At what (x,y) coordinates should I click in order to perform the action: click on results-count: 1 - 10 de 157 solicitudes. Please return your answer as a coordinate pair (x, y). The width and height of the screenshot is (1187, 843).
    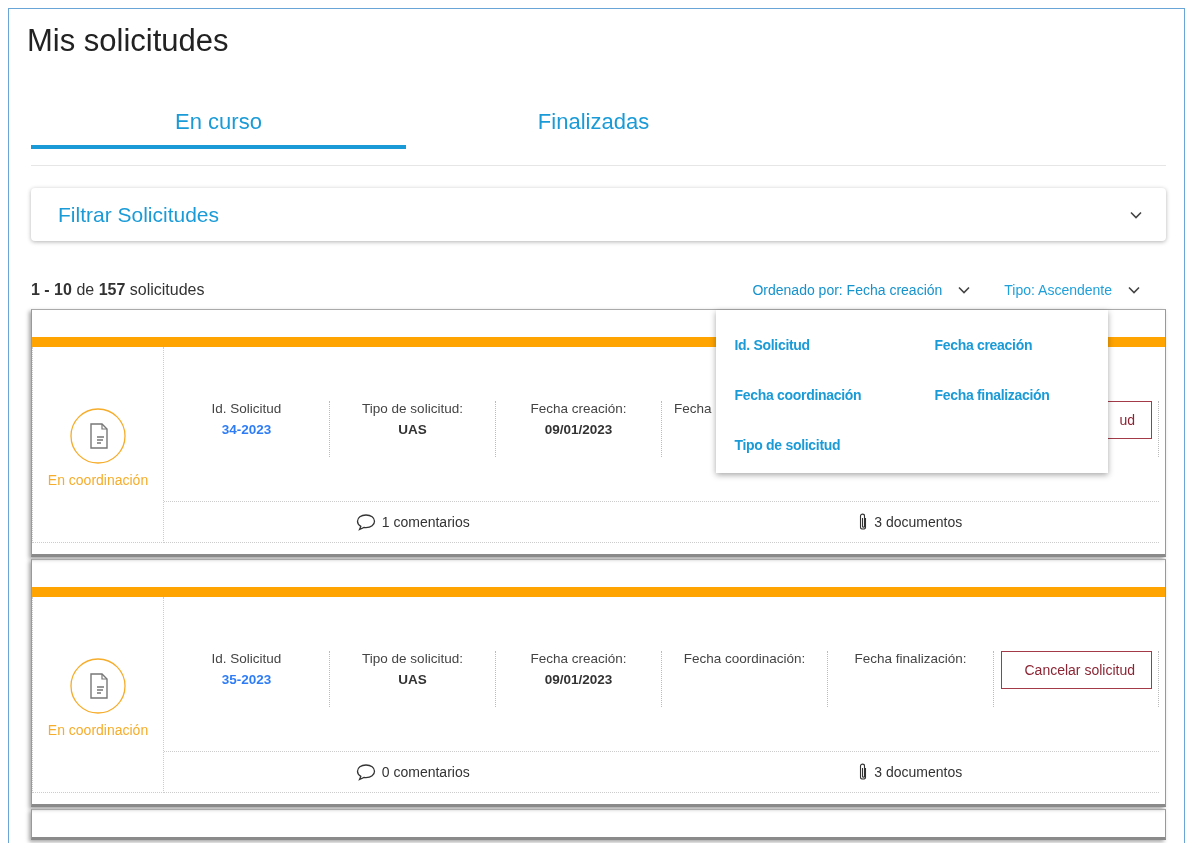
    Looking at the image, I should click on (118, 290).